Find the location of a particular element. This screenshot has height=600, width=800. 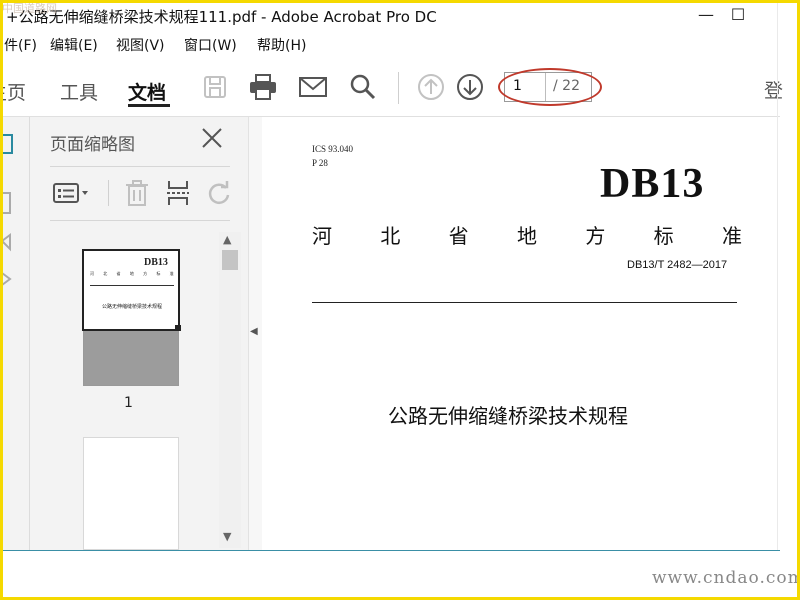

tab-home: 主页 is located at coordinates (13, 91).